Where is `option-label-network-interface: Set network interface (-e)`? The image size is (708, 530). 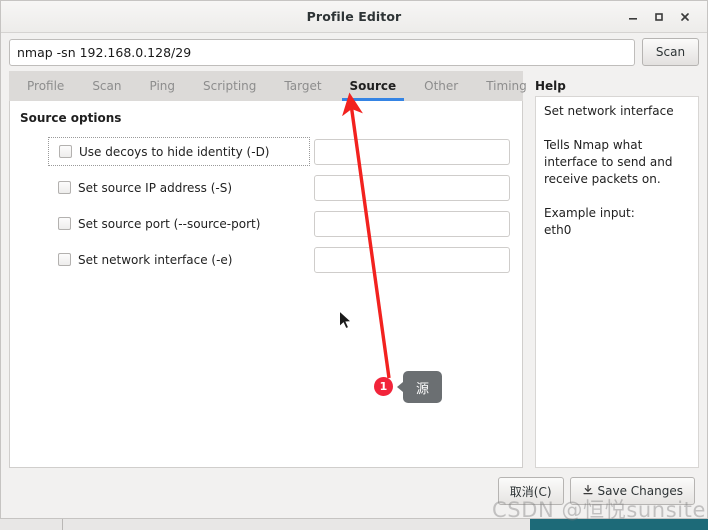
option-label-network-interface: Set network interface (-e) is located at coordinates (155, 259).